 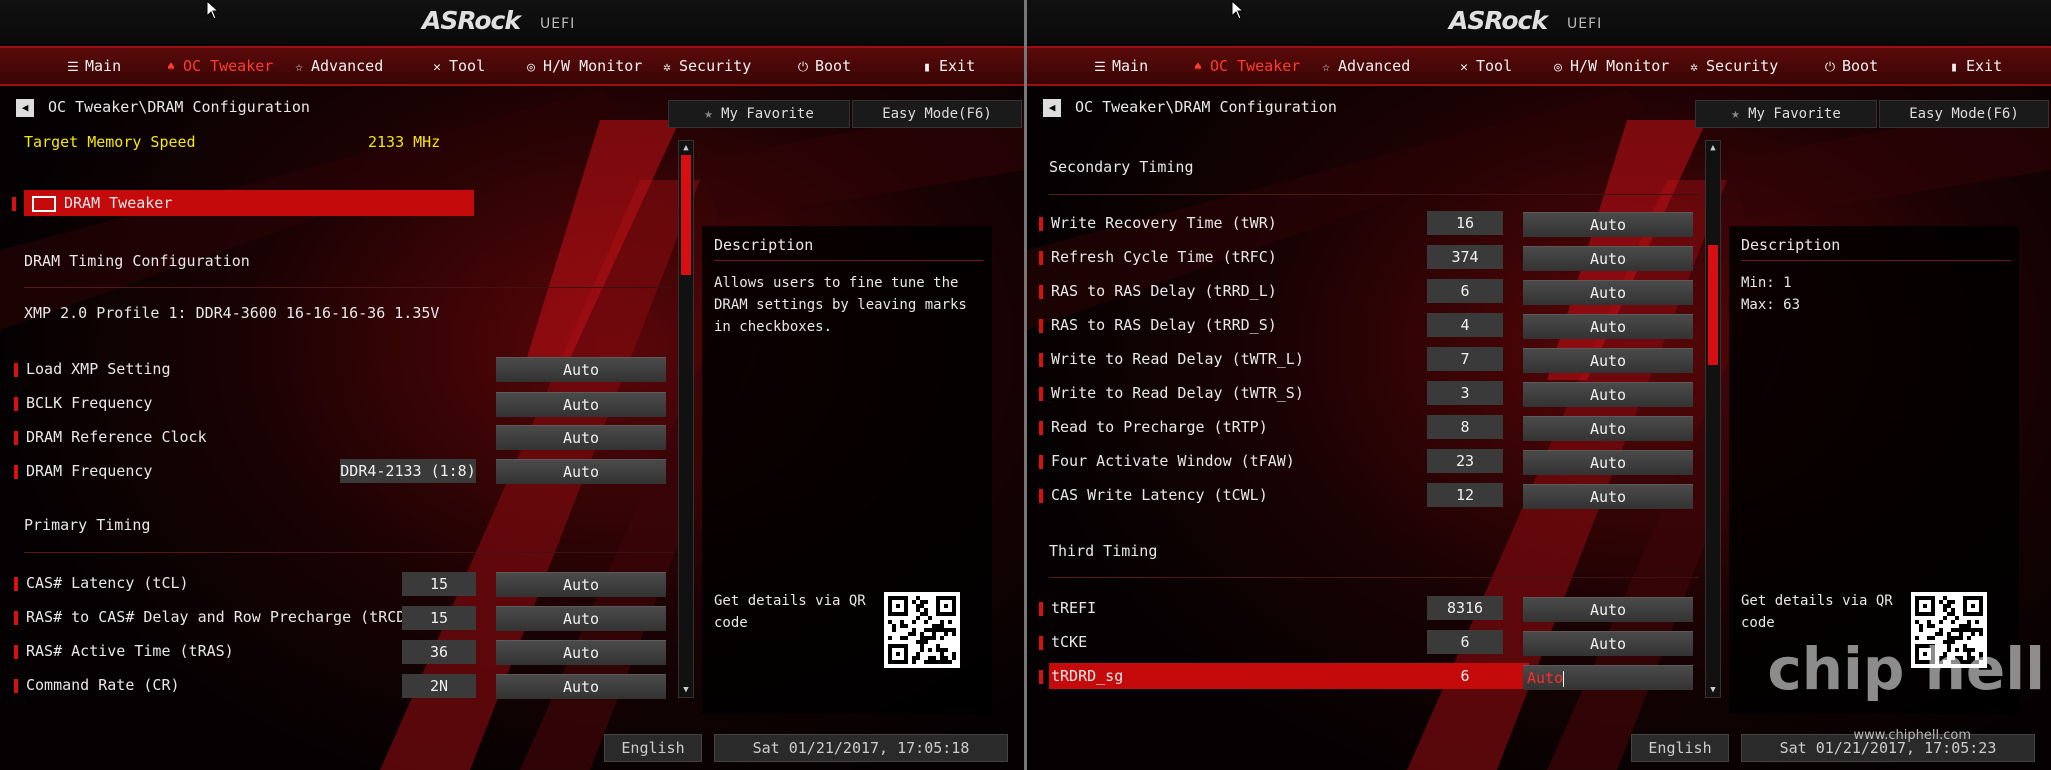 What do you see at coordinates (1465, 223) in the screenshot?
I see `timing-row-current: 16` at bounding box center [1465, 223].